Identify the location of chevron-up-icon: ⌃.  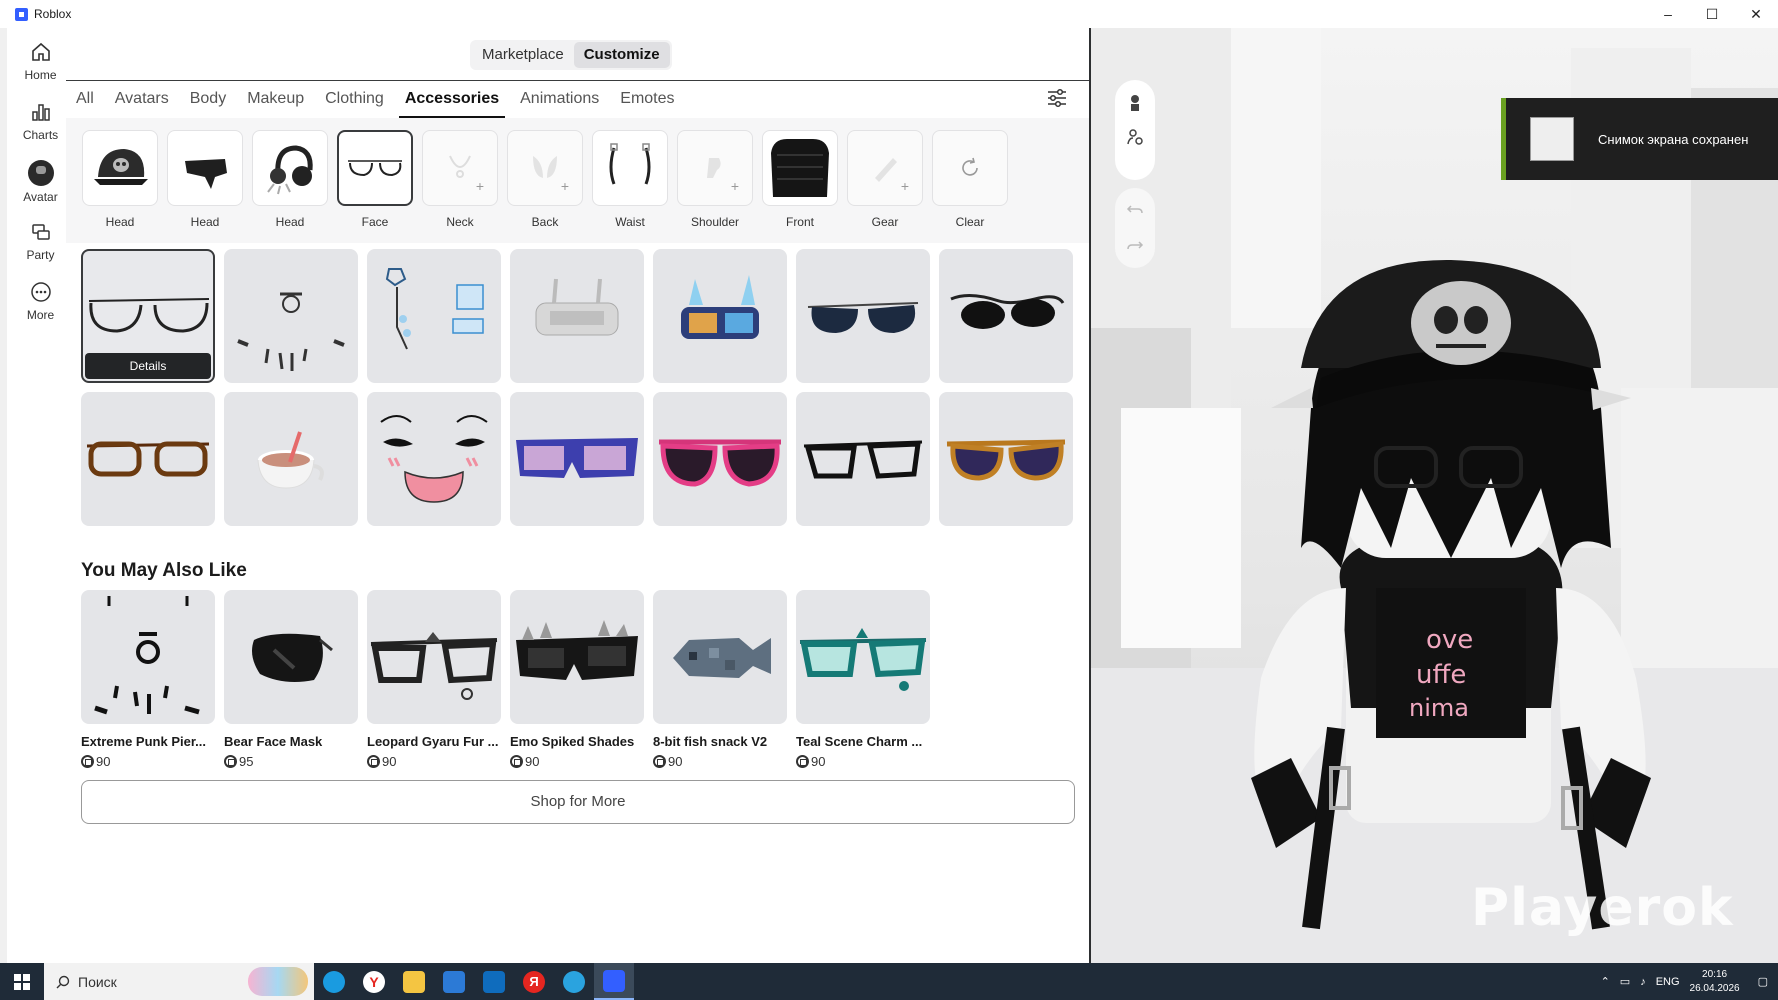
(1605, 981).